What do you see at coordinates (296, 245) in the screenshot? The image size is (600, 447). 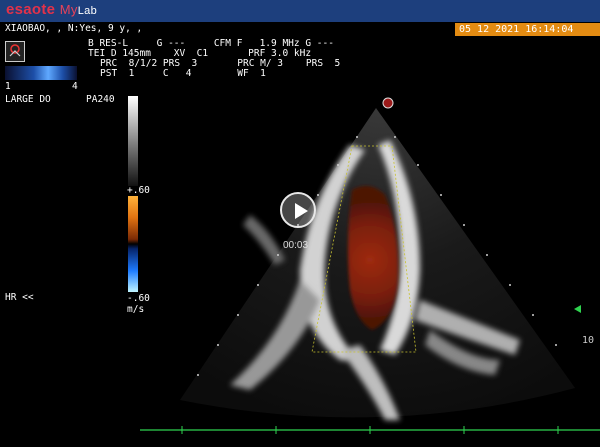 I see `video-time: 00:03` at bounding box center [296, 245].